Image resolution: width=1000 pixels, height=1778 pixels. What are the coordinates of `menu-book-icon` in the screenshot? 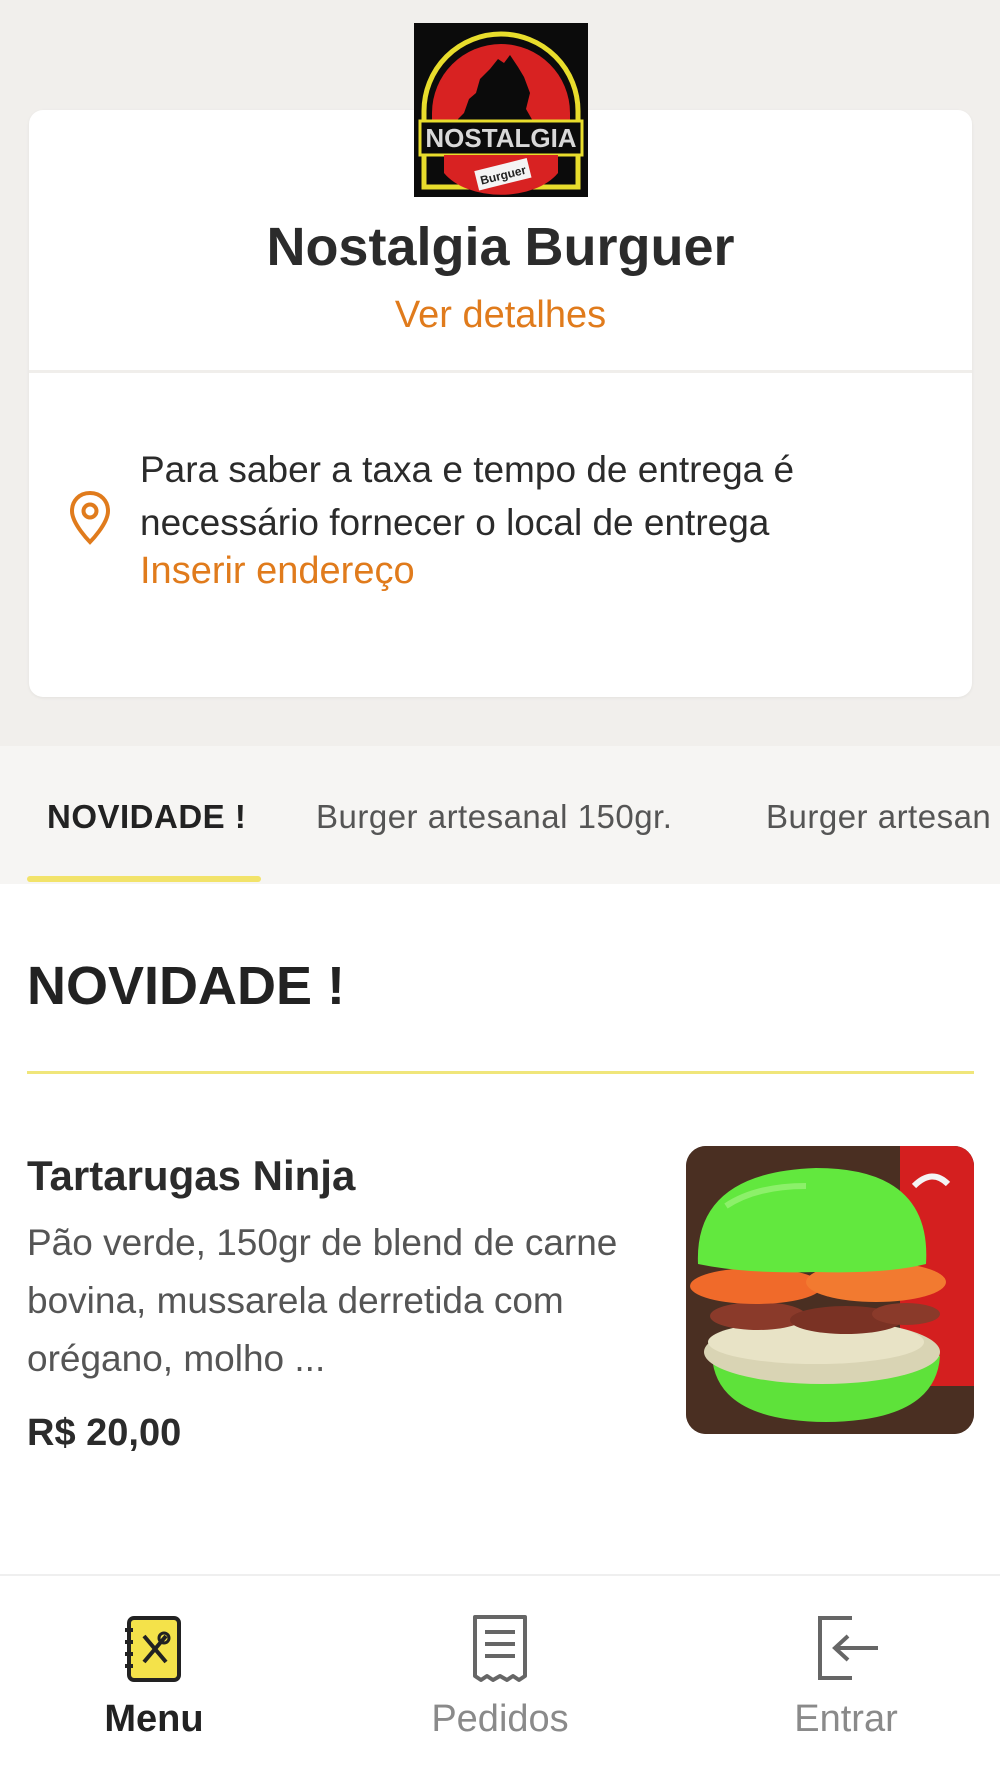 It's located at (154, 1648).